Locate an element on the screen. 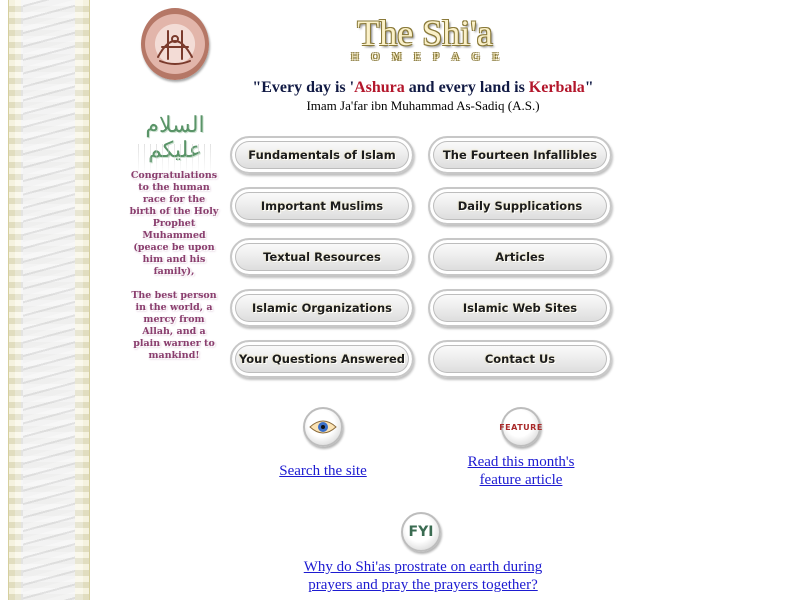 This screenshot has width=800, height=600. quote-attribution: Imam Ja'far ibn Muhammad As-Sadiq (A.S.) is located at coordinates (423, 105).